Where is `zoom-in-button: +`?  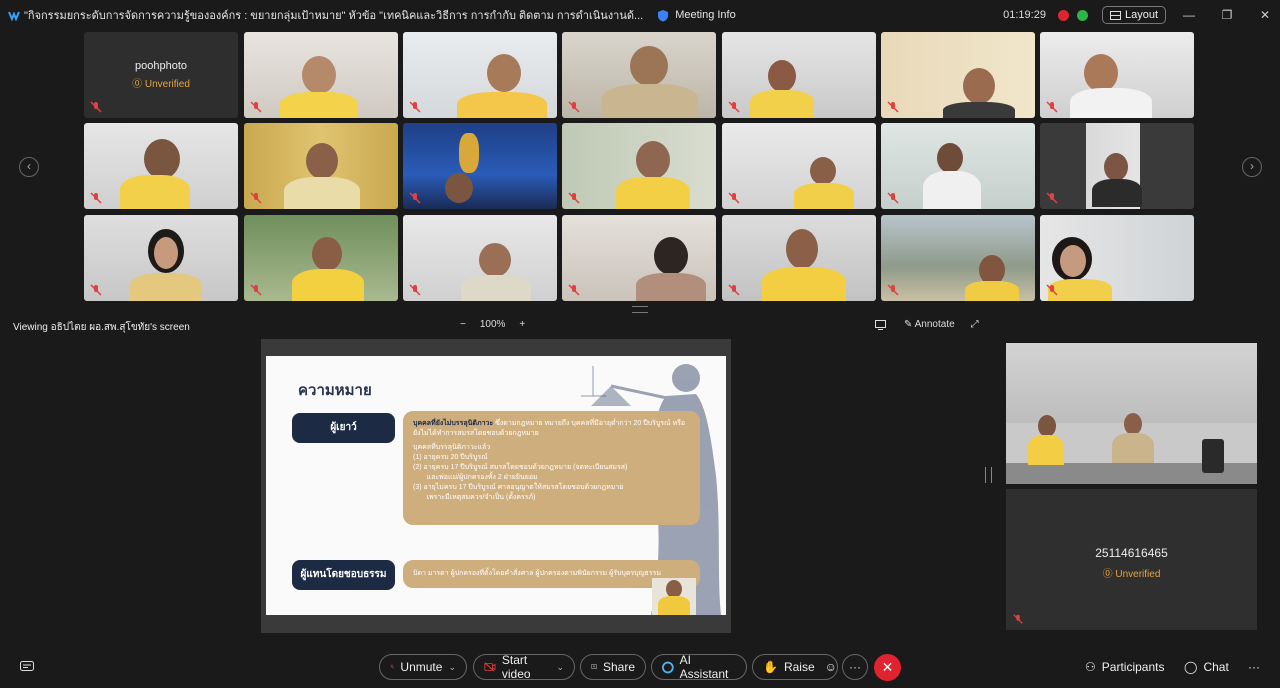 zoom-in-button: + is located at coordinates (522, 324).